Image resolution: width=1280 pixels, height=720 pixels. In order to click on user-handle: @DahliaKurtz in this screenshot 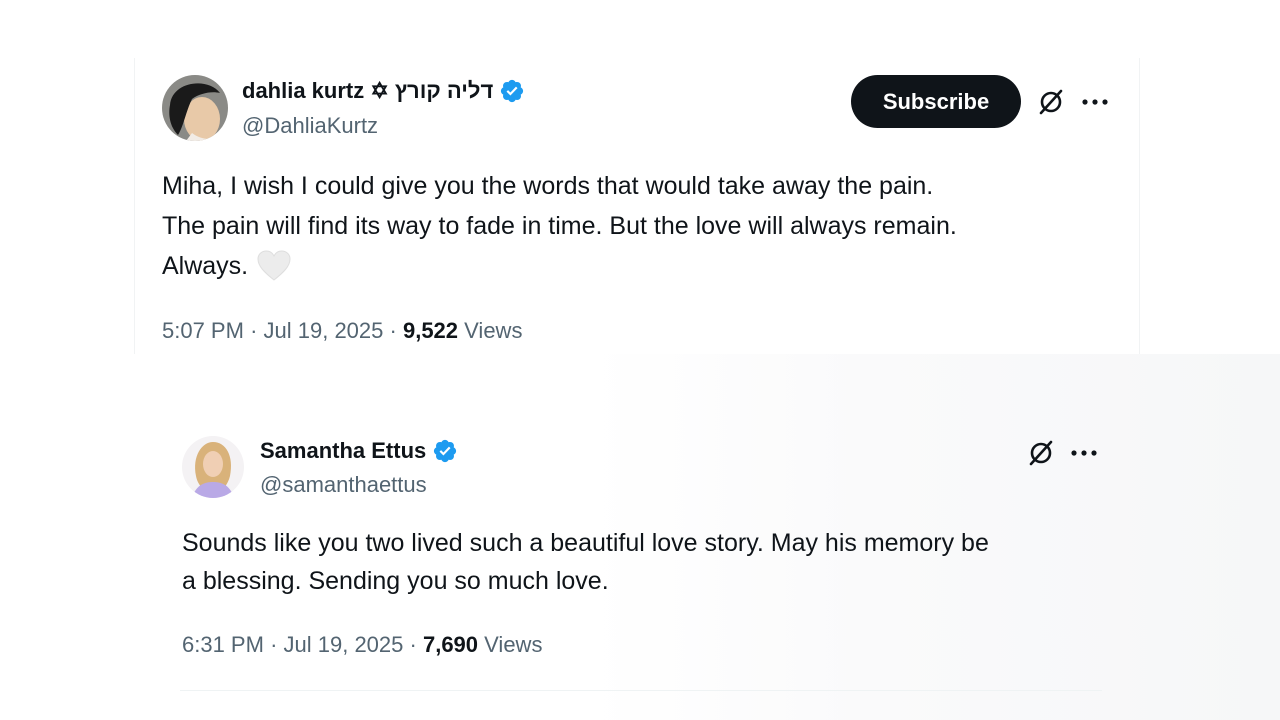, I will do `click(310, 126)`.